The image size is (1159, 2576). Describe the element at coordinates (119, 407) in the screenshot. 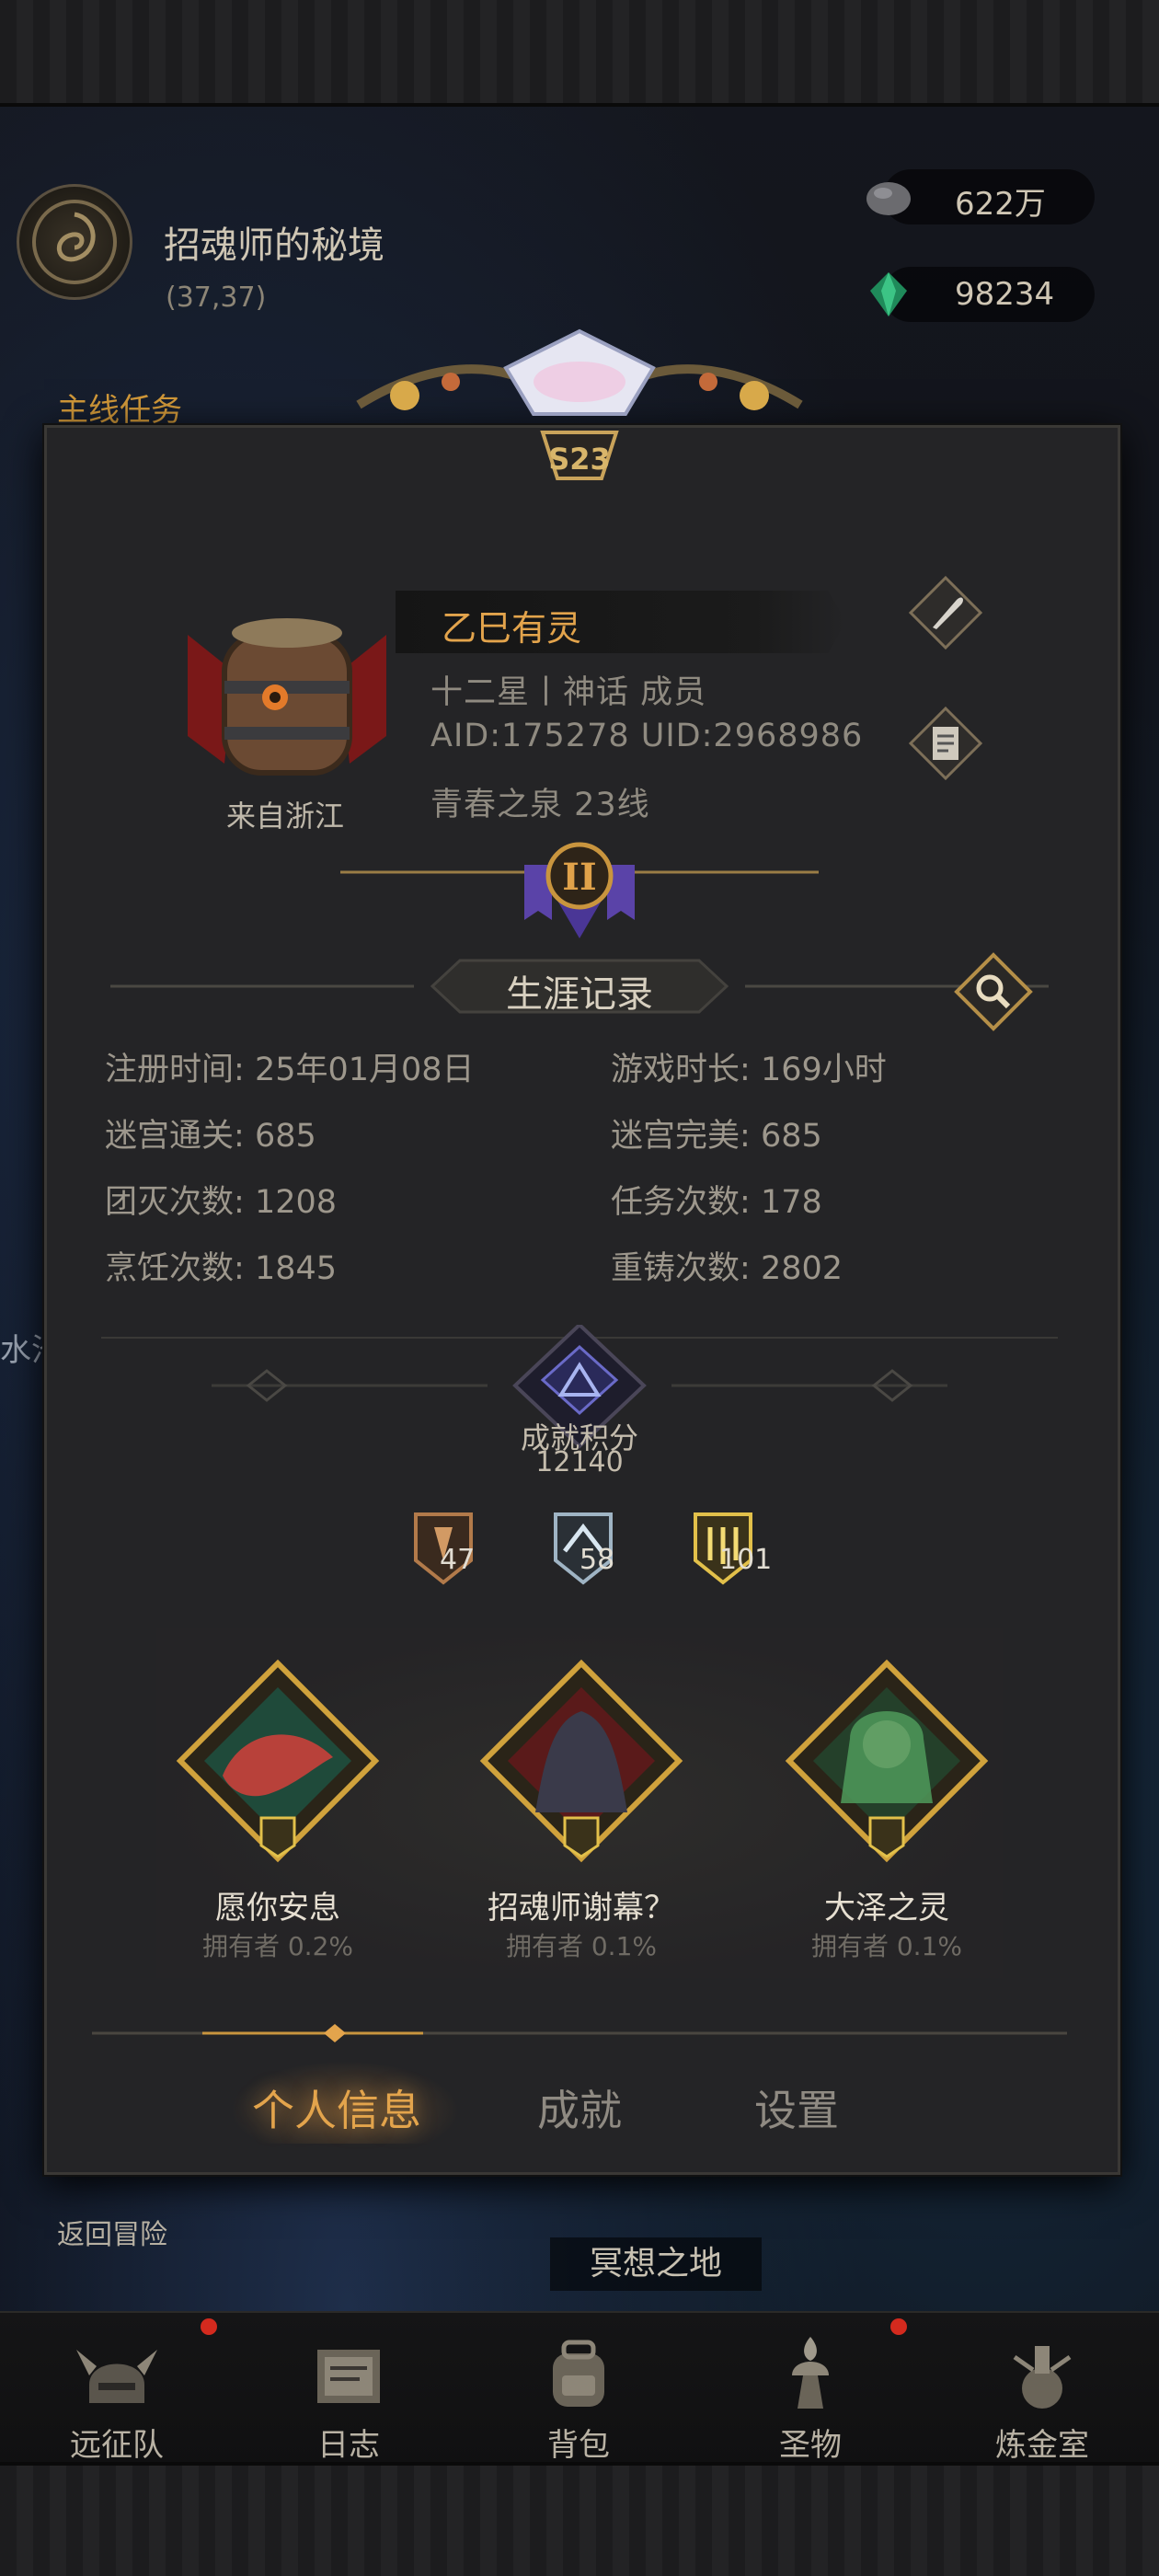

I see `main-task-label: 主线任务` at that location.